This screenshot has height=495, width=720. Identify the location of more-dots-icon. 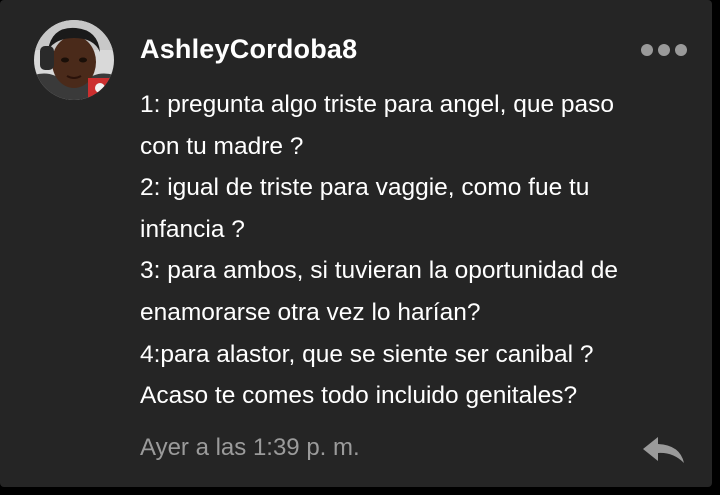
(665, 50).